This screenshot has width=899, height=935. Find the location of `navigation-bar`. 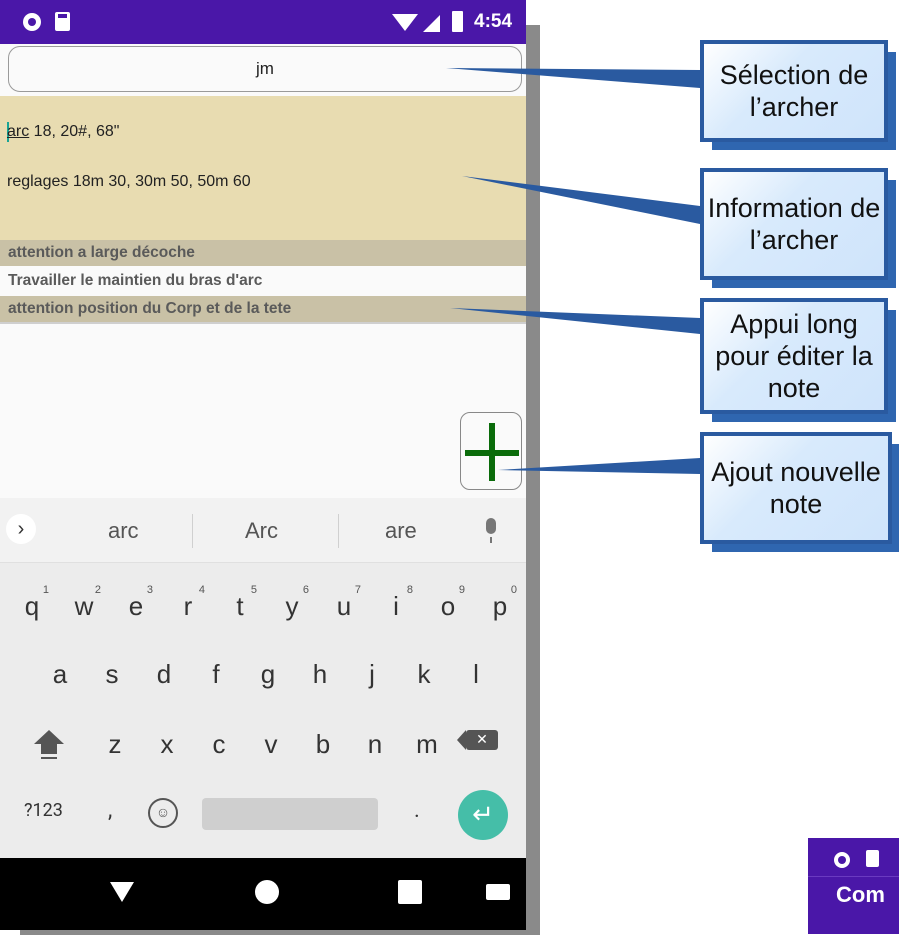

navigation-bar is located at coordinates (263, 894).